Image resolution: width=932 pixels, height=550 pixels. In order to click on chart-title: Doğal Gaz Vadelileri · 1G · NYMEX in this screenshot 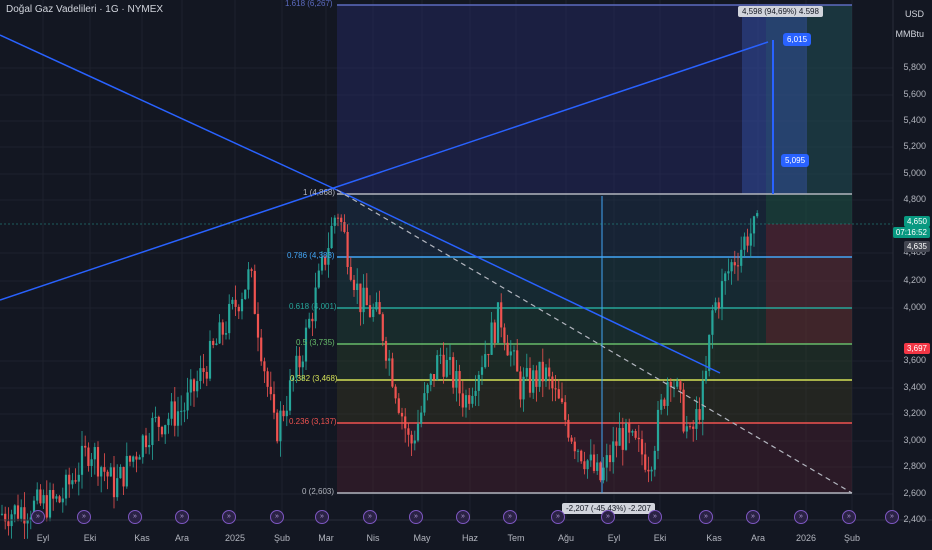, I will do `click(84, 9)`.